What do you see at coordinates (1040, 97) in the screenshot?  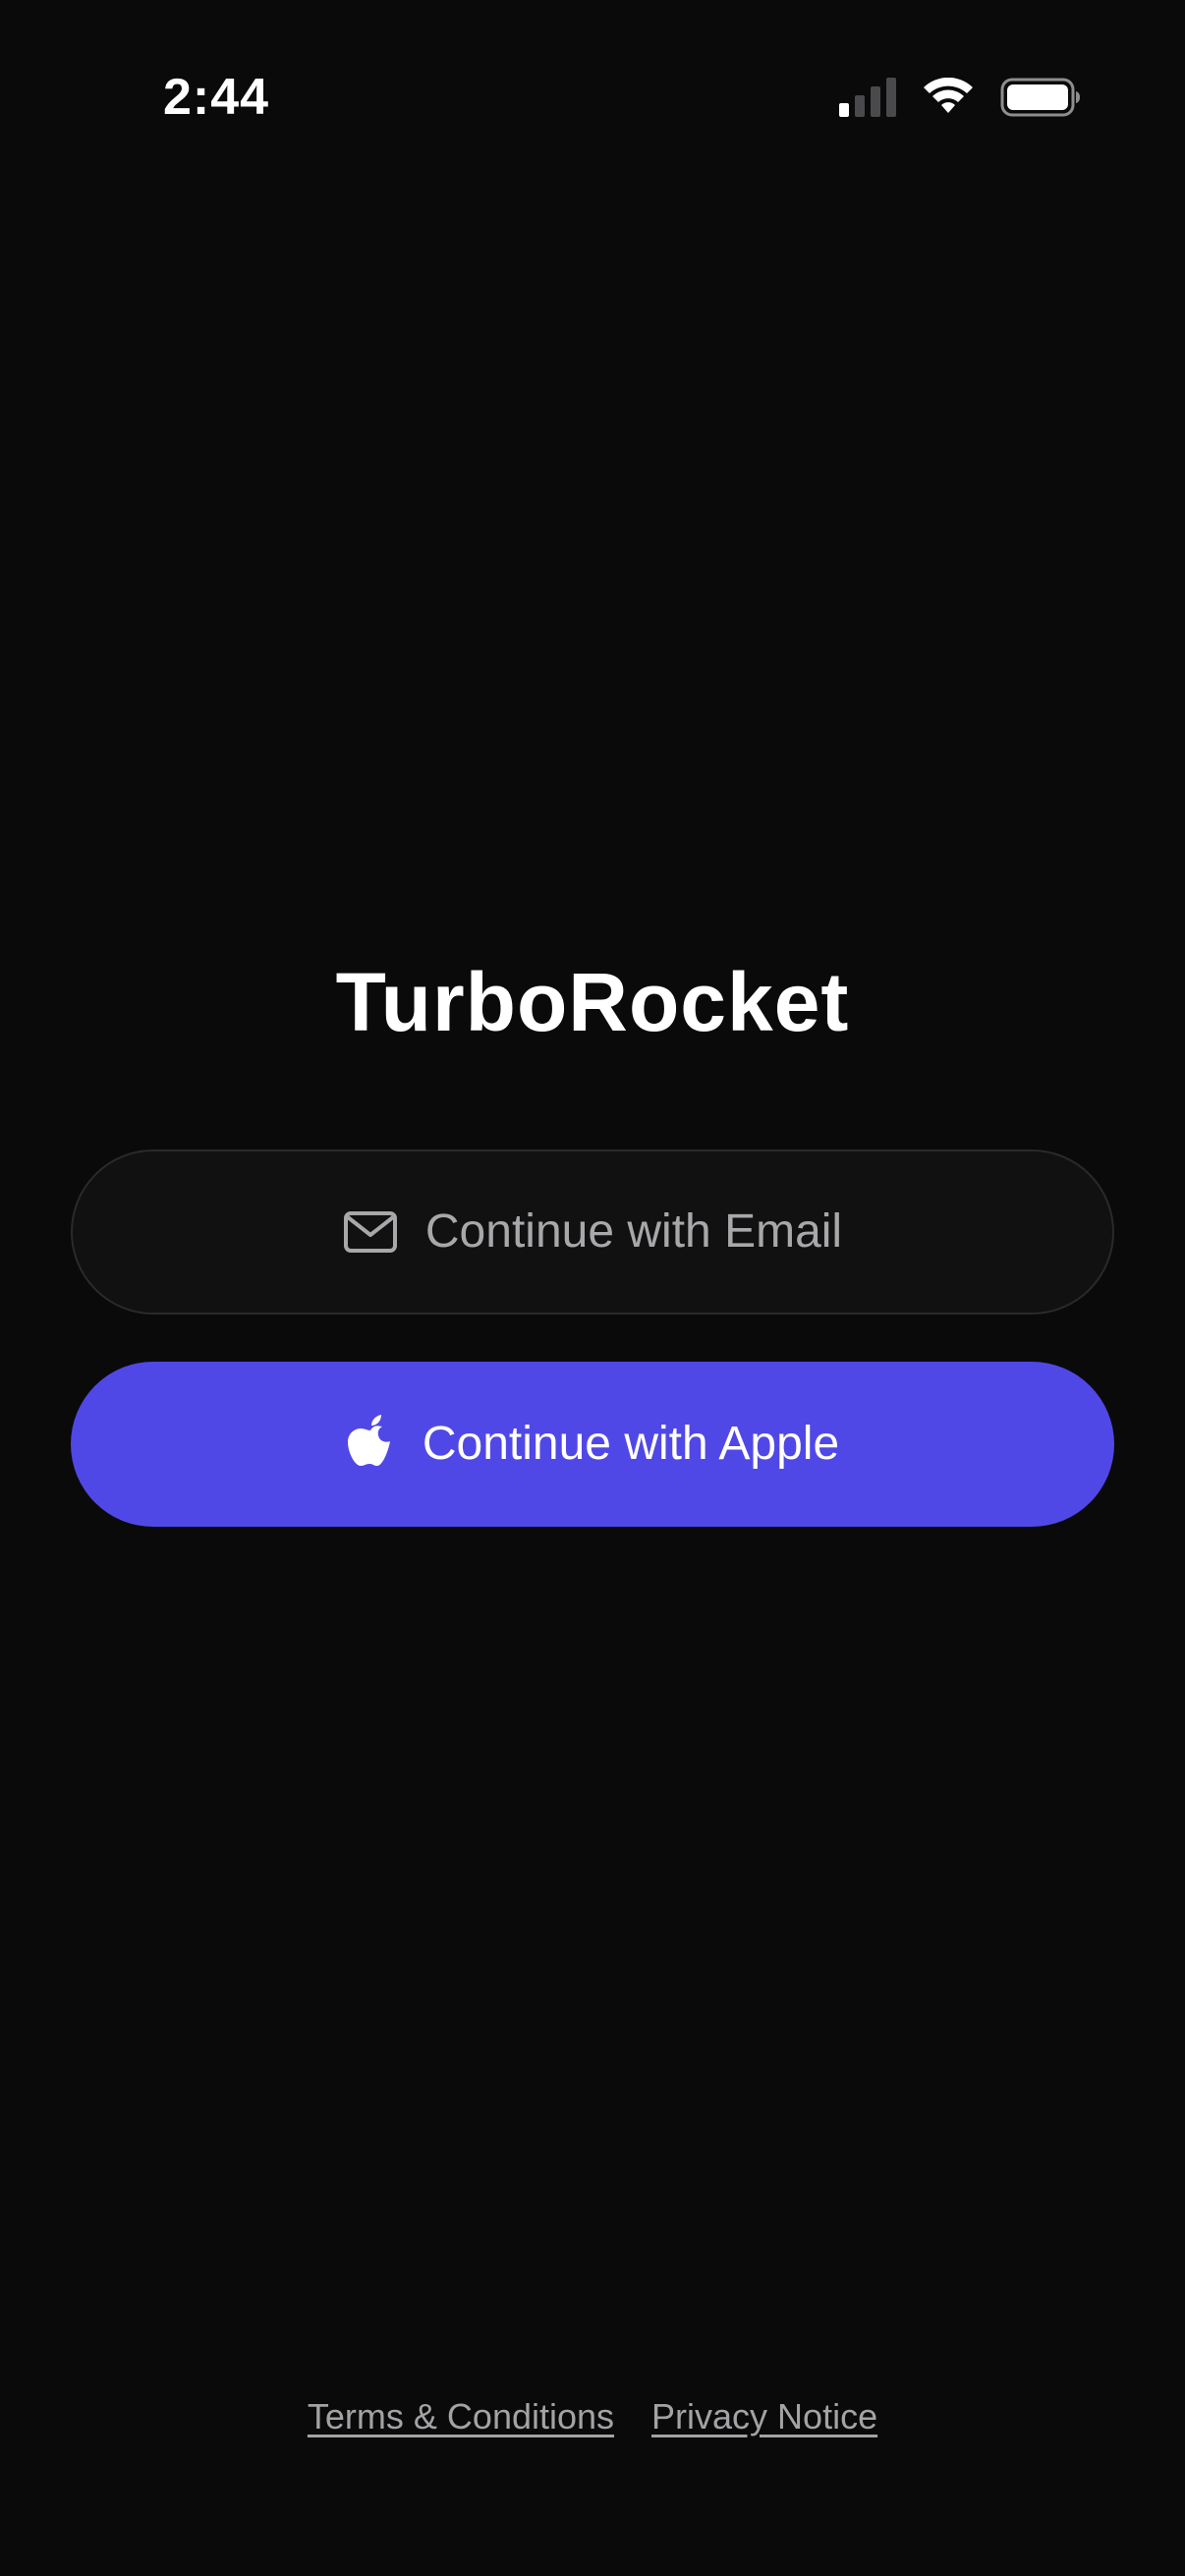 I see `battery-icon` at bounding box center [1040, 97].